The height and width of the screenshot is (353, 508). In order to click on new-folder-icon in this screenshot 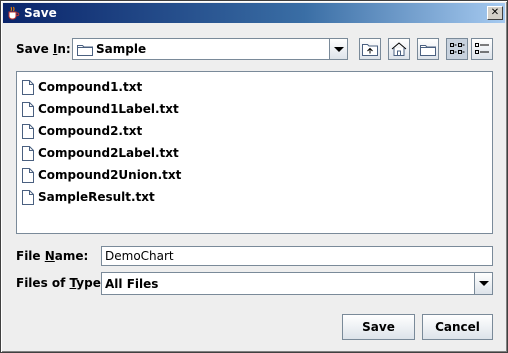, I will do `click(428, 50)`.